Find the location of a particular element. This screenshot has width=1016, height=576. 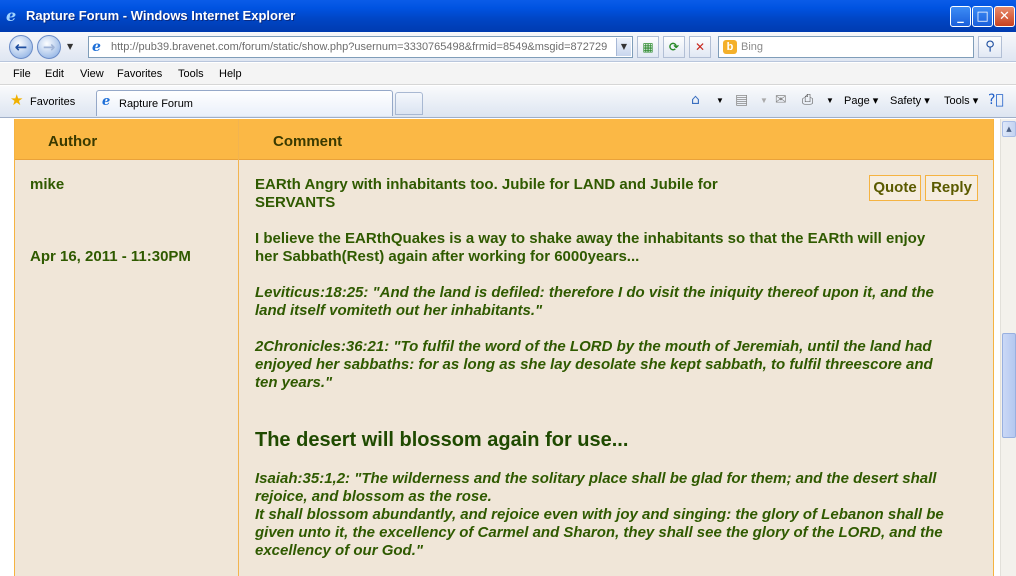

search-button: ⚲ is located at coordinates (990, 47).